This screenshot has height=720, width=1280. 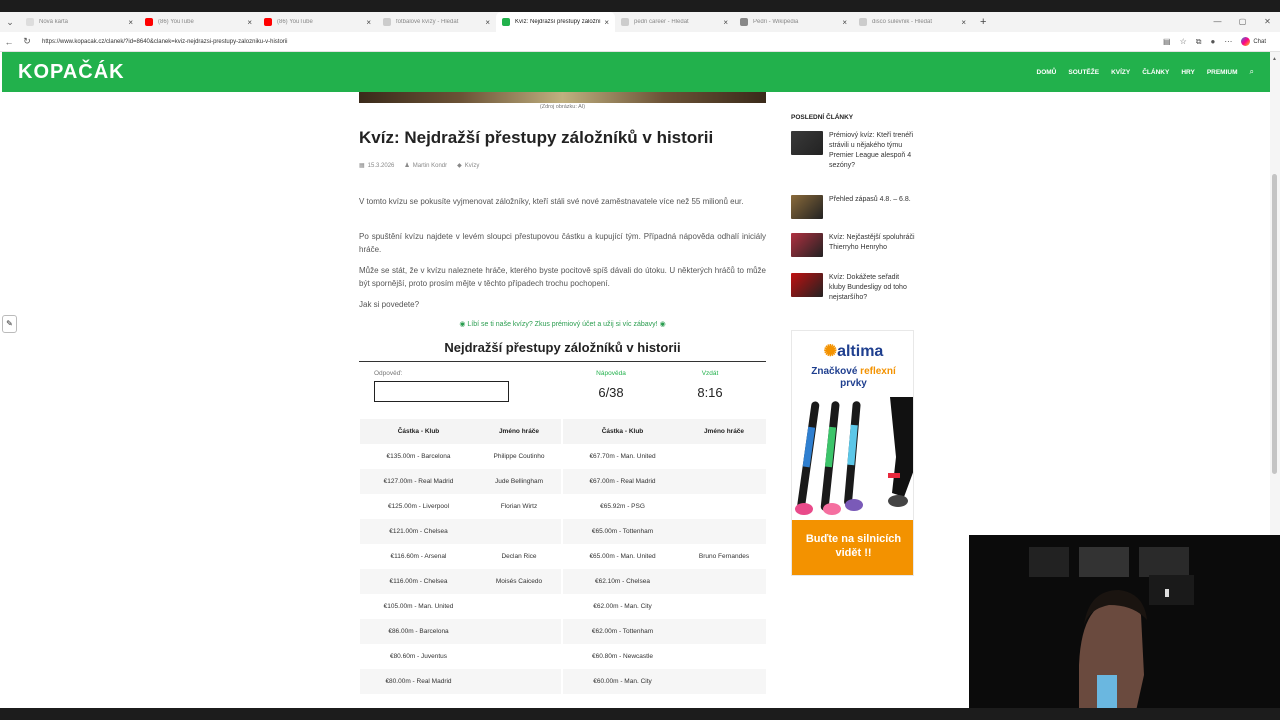 What do you see at coordinates (441, 391) in the screenshot?
I see `answer-input` at bounding box center [441, 391].